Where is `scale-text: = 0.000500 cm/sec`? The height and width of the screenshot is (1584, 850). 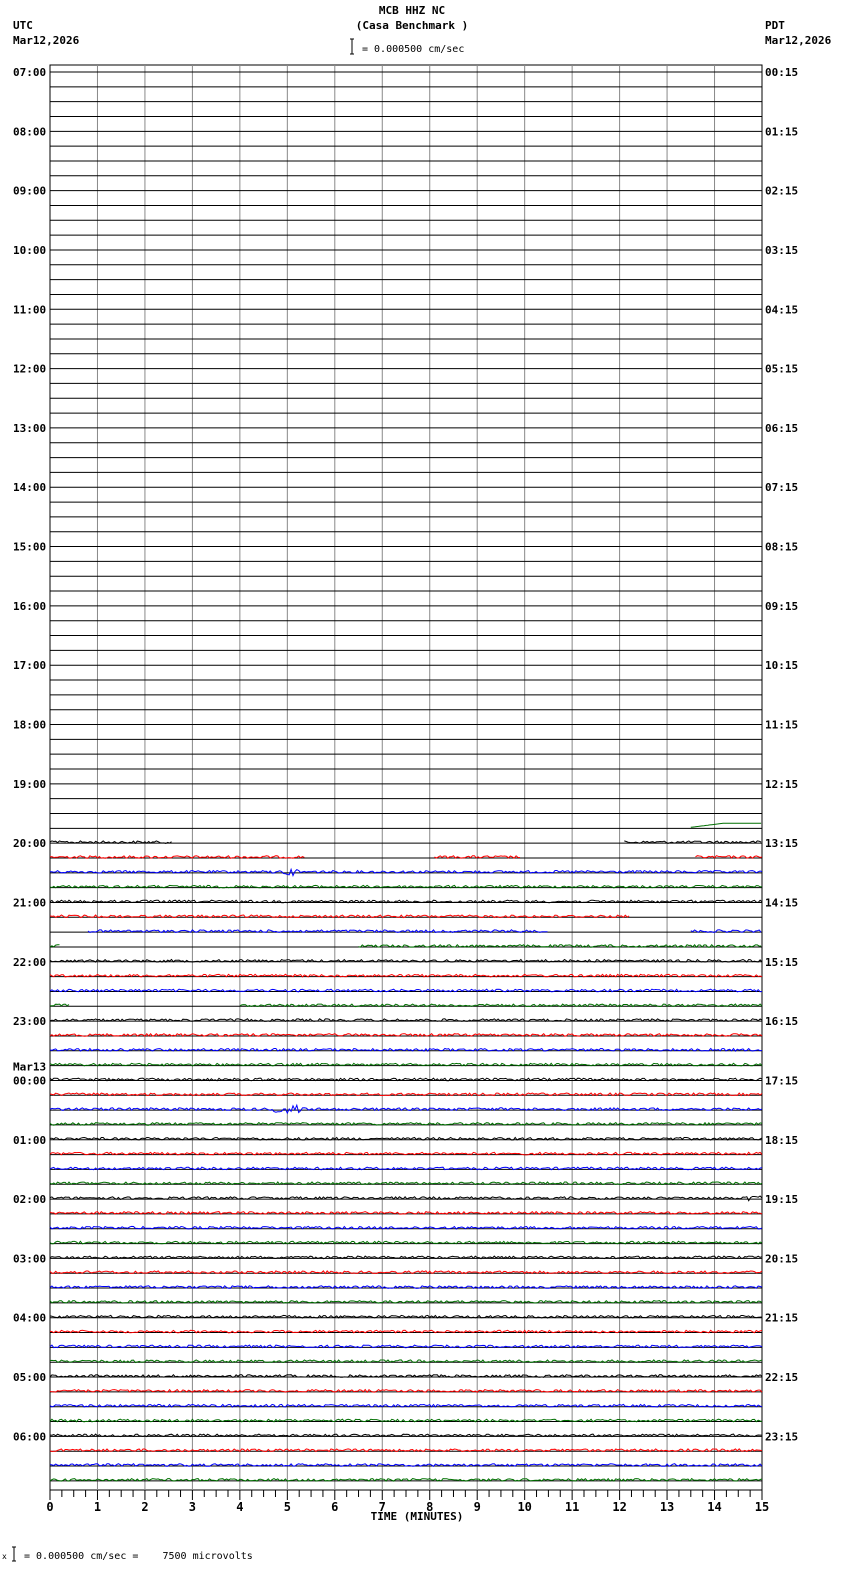 scale-text: = 0.000500 cm/sec is located at coordinates (413, 49).